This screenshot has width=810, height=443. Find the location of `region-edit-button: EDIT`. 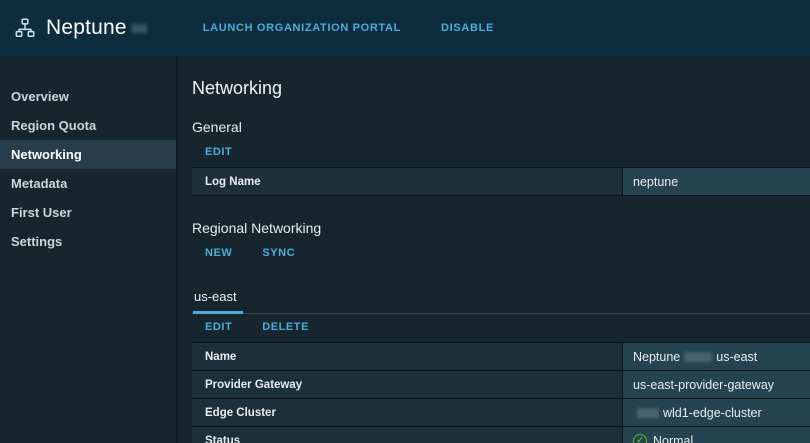

region-edit-button: EDIT is located at coordinates (218, 327).